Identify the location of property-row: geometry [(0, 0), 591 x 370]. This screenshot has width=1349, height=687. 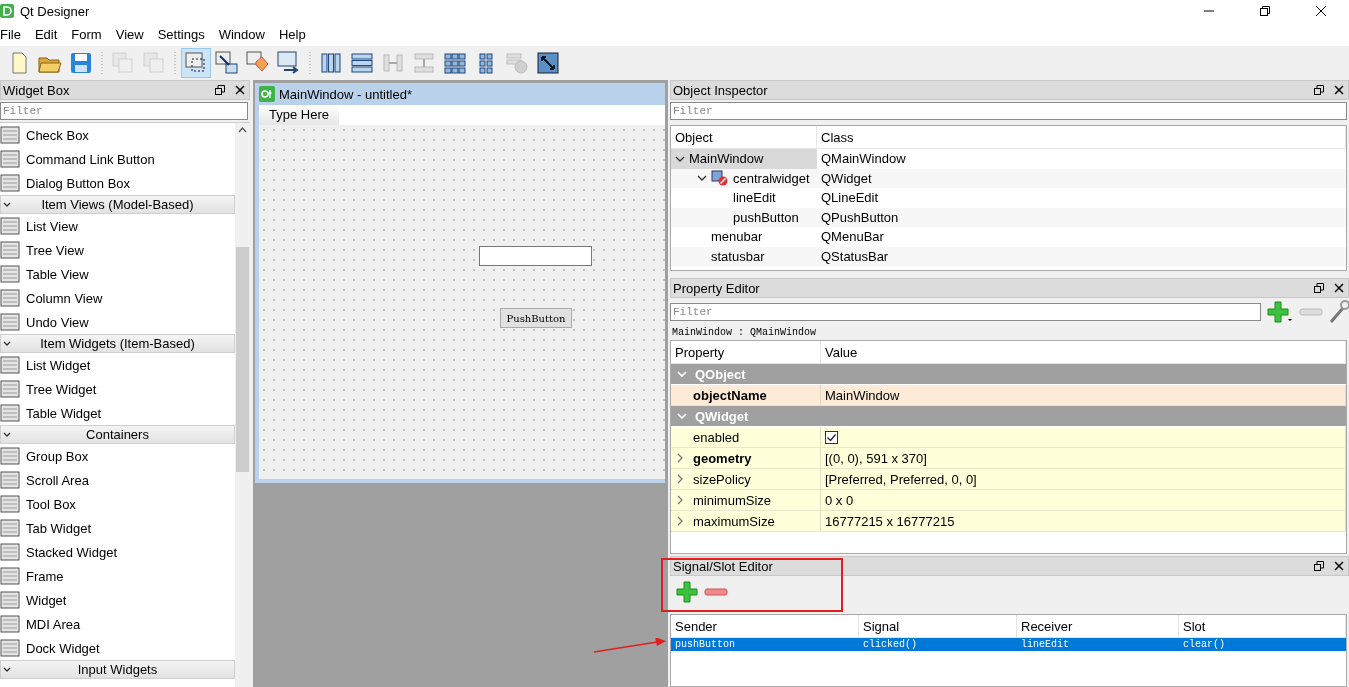
(1008, 458).